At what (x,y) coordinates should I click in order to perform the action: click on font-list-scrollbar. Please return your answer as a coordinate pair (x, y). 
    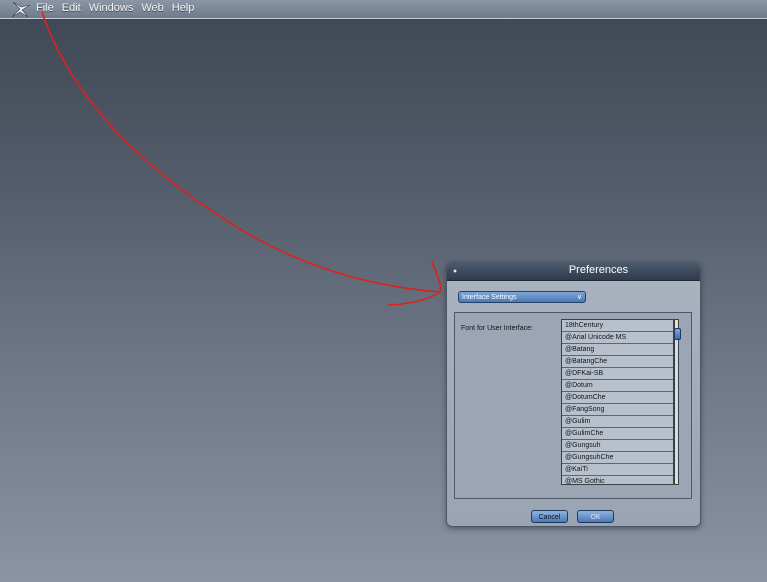
    Looking at the image, I should click on (677, 402).